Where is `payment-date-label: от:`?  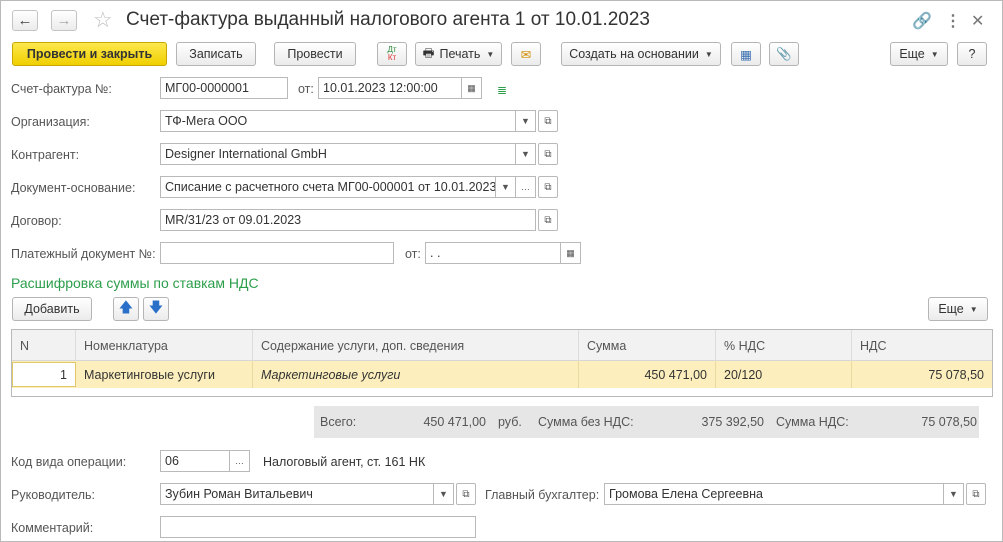
payment-date-label: от: is located at coordinates (413, 254).